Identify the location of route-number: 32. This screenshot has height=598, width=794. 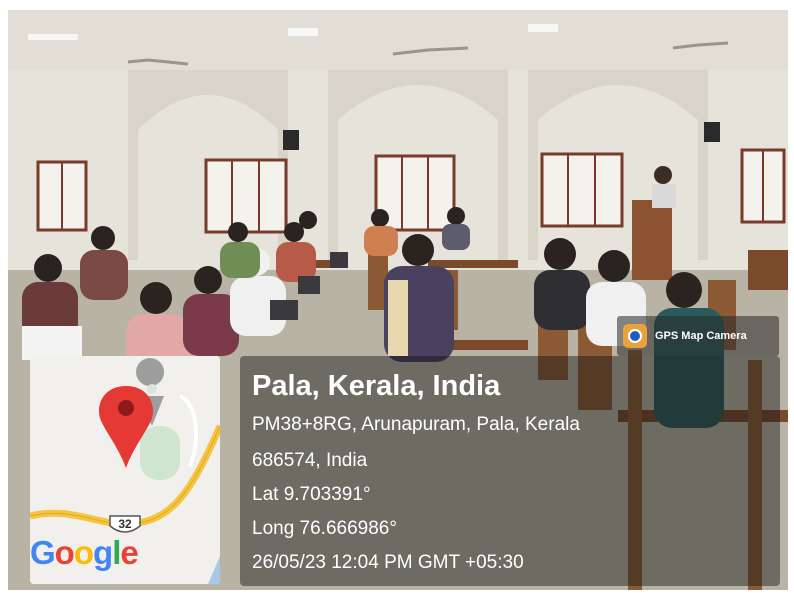
(125, 524).